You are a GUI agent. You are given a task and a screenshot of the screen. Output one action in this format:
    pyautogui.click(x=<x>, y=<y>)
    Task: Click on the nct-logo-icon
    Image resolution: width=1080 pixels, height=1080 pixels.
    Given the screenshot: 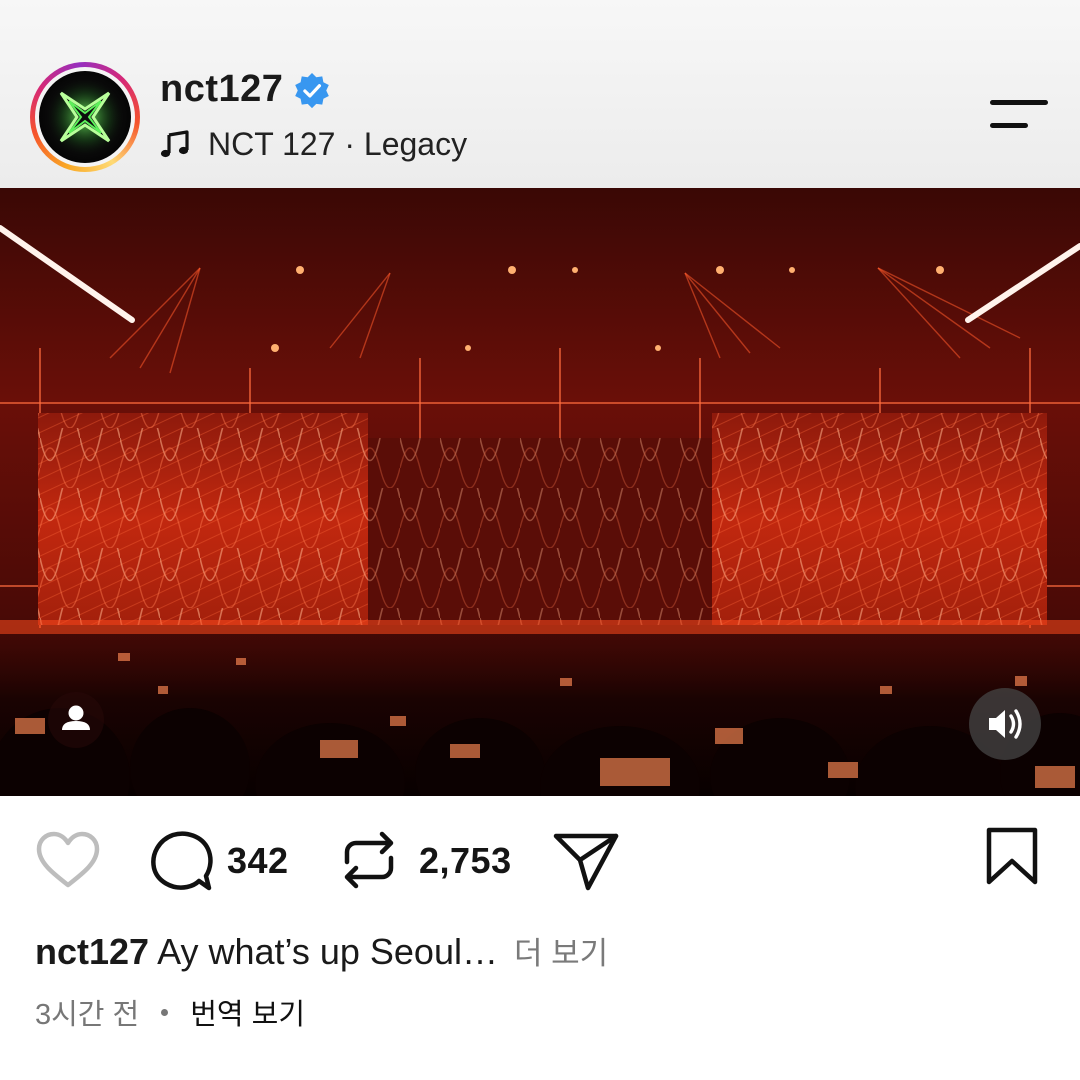 What is the action you would take?
    pyautogui.click(x=85, y=117)
    